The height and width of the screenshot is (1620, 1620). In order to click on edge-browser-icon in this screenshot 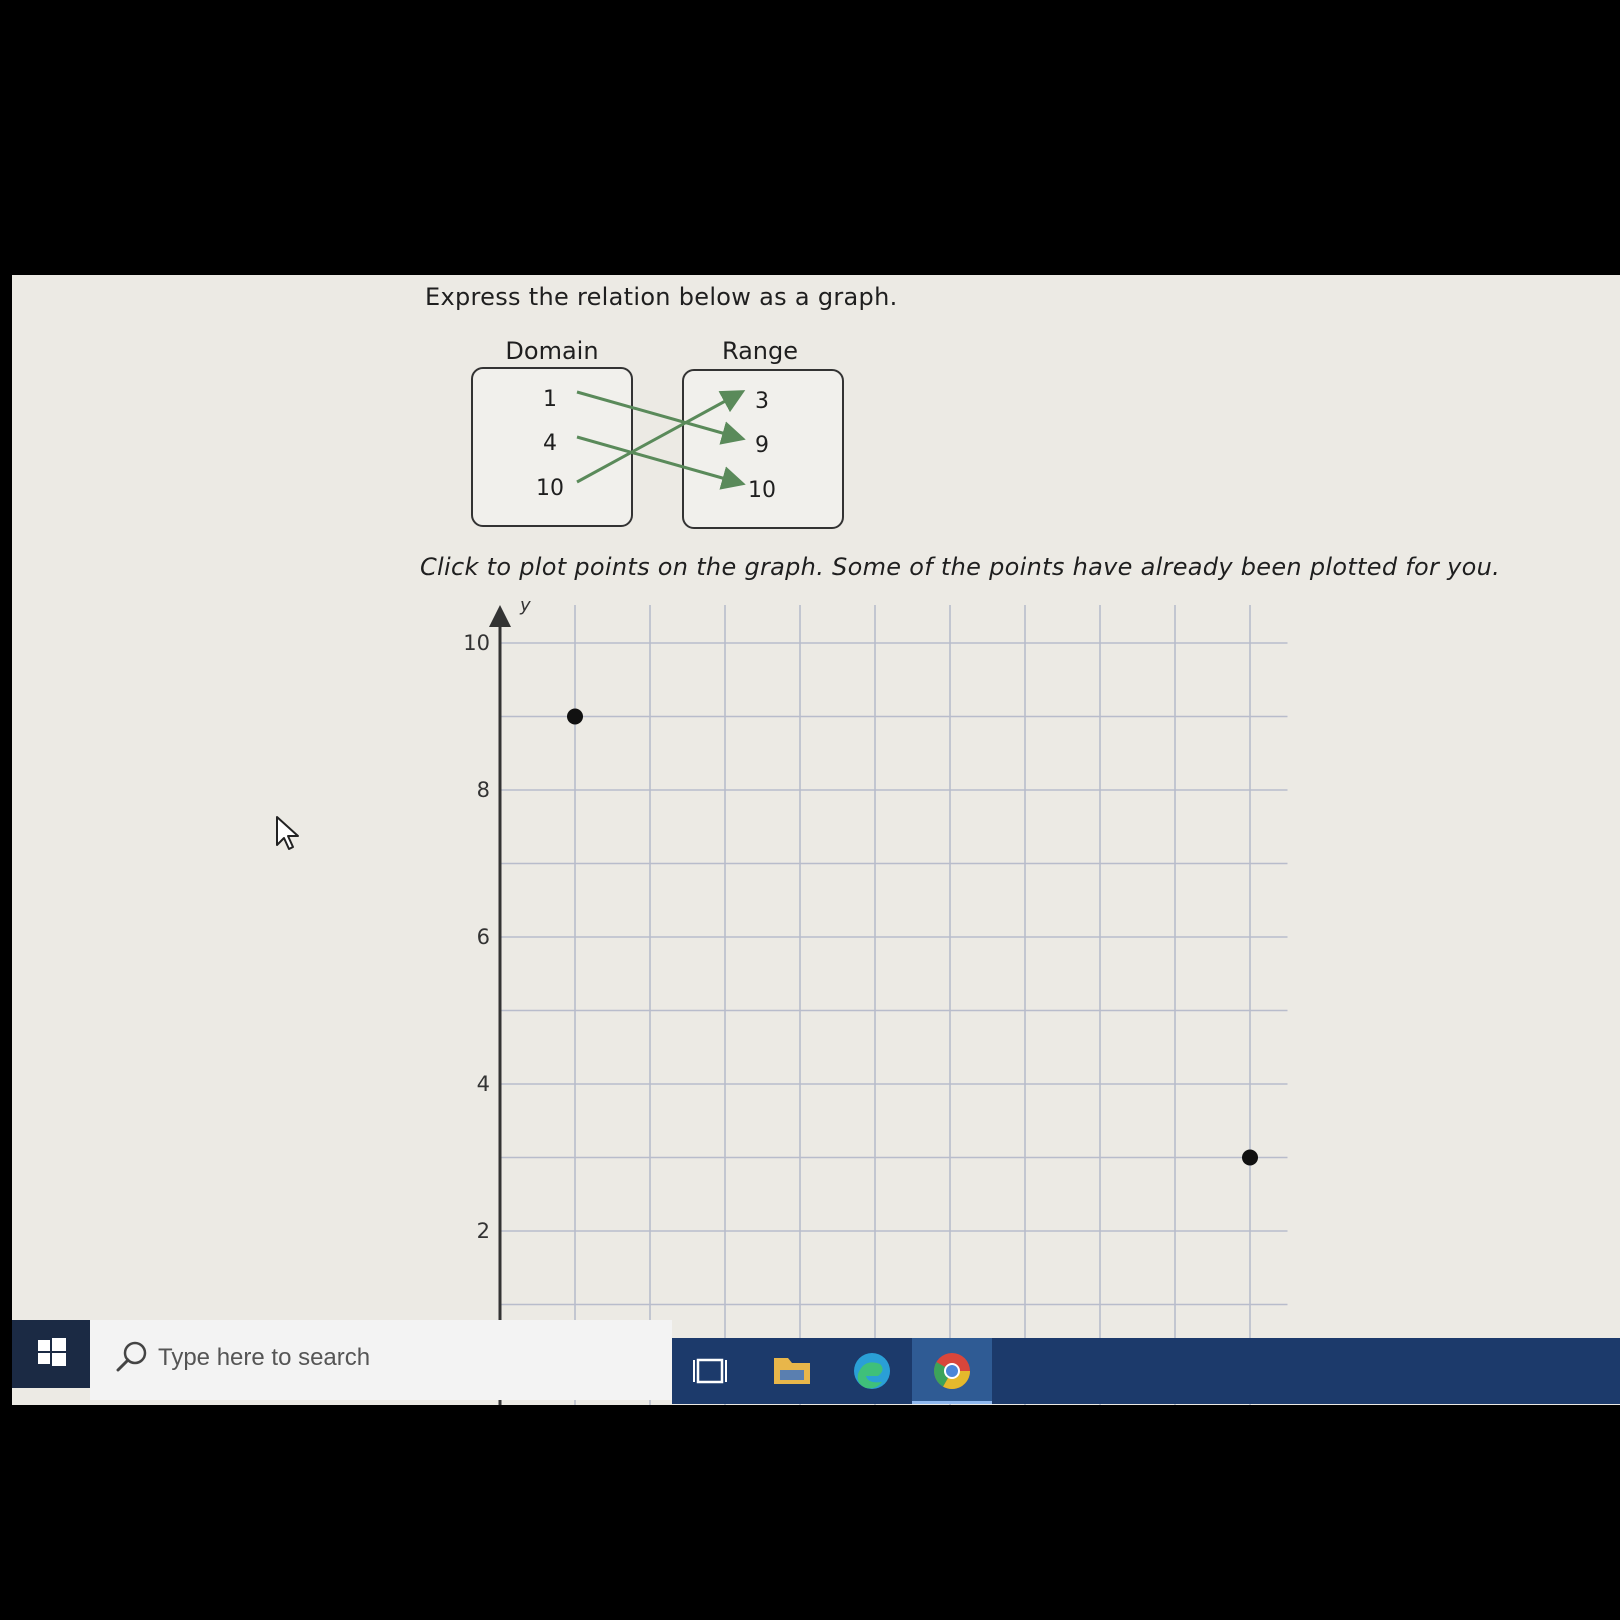, I will do `click(872, 1371)`.